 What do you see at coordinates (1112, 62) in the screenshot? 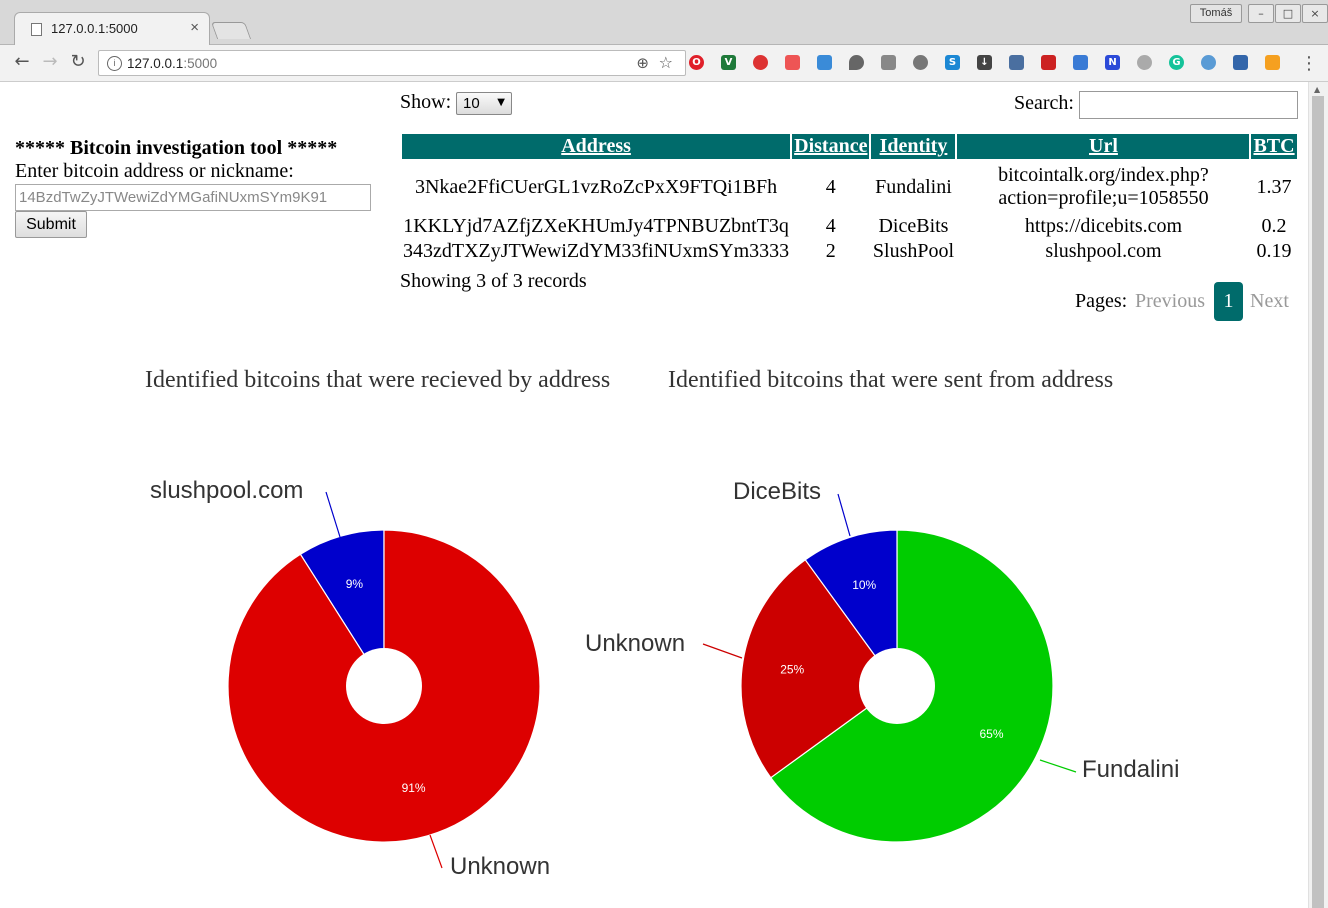
I see `n-extension-icon: N` at bounding box center [1112, 62].